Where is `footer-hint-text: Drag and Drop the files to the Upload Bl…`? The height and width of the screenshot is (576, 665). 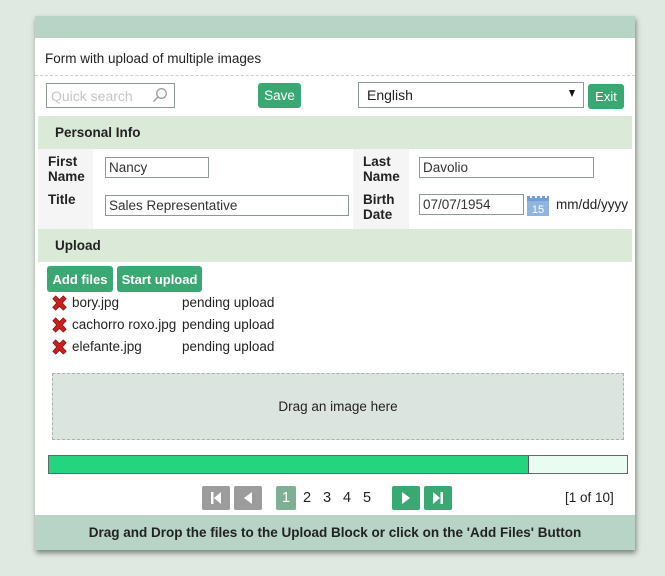
footer-hint-text: Drag and Drop the files to the Upload Bl… is located at coordinates (335, 532).